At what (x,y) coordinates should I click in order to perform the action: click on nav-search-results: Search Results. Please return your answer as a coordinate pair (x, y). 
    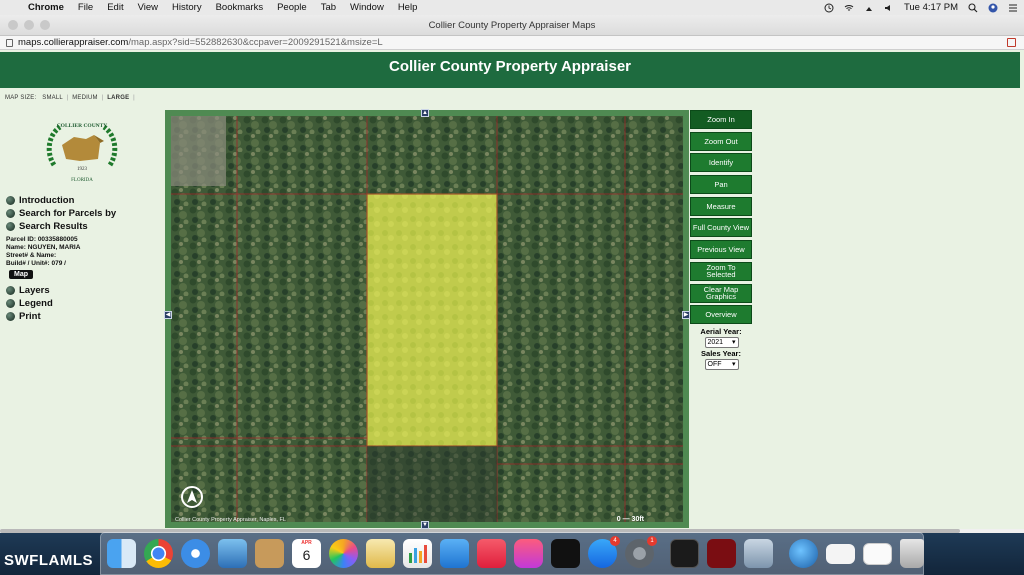
    Looking at the image, I should click on (81, 226).